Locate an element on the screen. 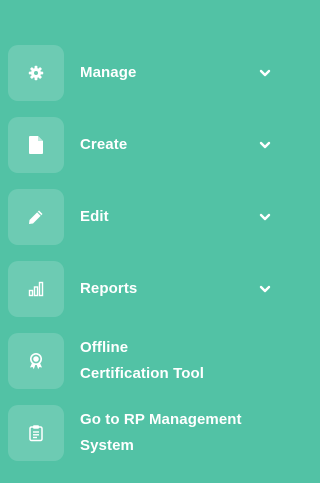 The image size is (320, 483). menu-item-label: Create is located at coordinates (104, 144).